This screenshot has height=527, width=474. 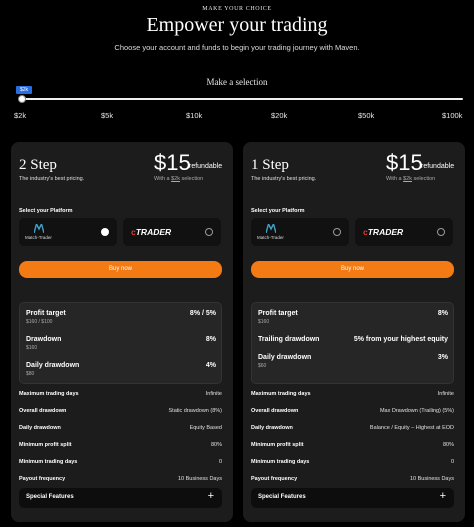 I want to click on metric-row: Drawdown 8% $160, so click(x=121, y=343).